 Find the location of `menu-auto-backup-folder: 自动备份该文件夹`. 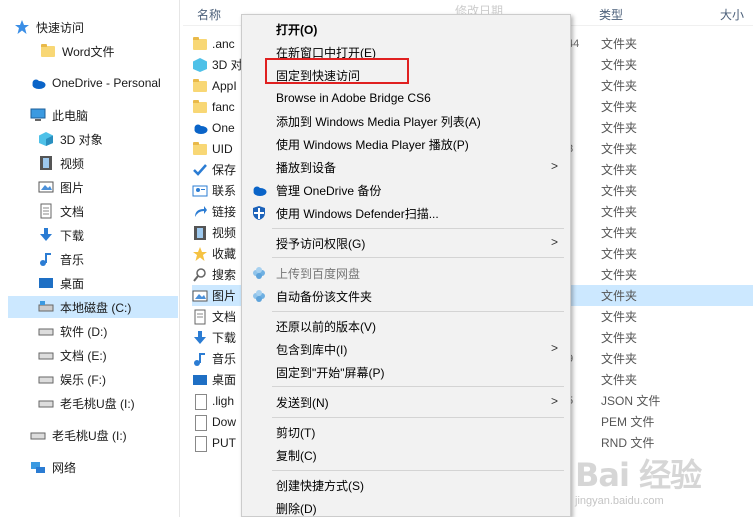

menu-auto-backup-folder: 自动备份该文件夹 is located at coordinates (406, 296).